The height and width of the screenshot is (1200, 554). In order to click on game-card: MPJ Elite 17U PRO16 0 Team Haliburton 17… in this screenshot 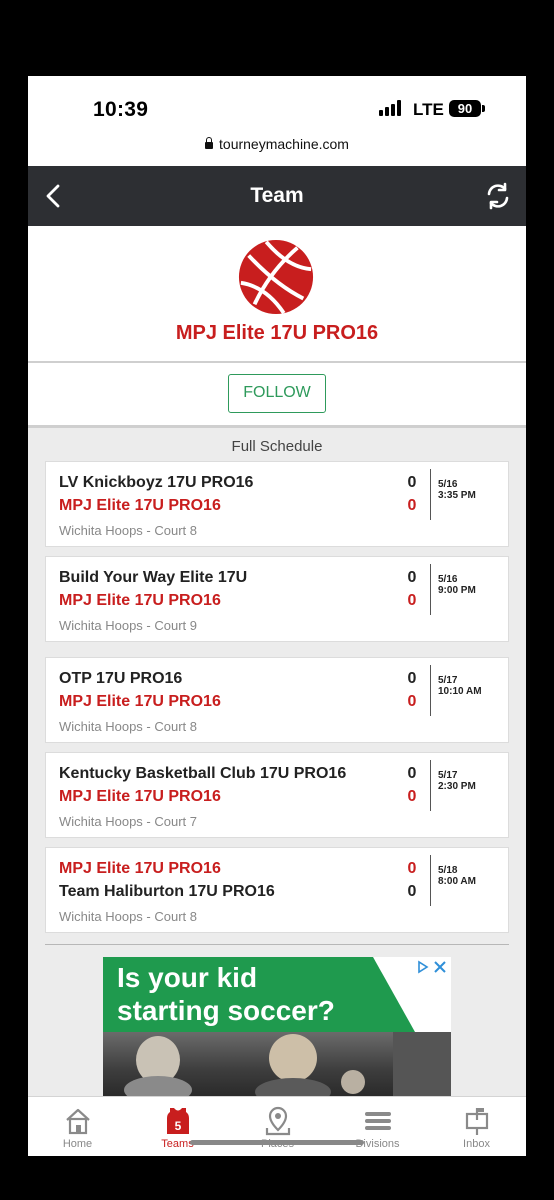, I will do `click(277, 890)`.